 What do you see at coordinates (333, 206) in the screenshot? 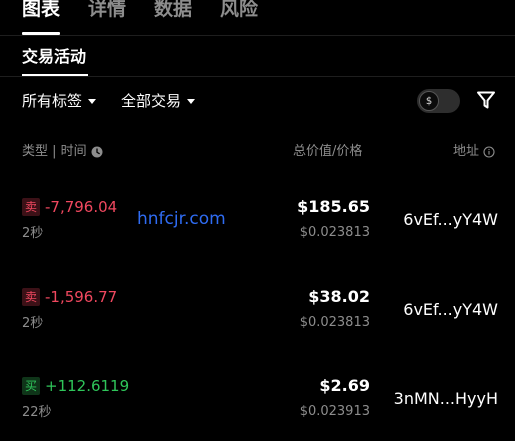
I see `trade-total-value: $185.65` at bounding box center [333, 206].